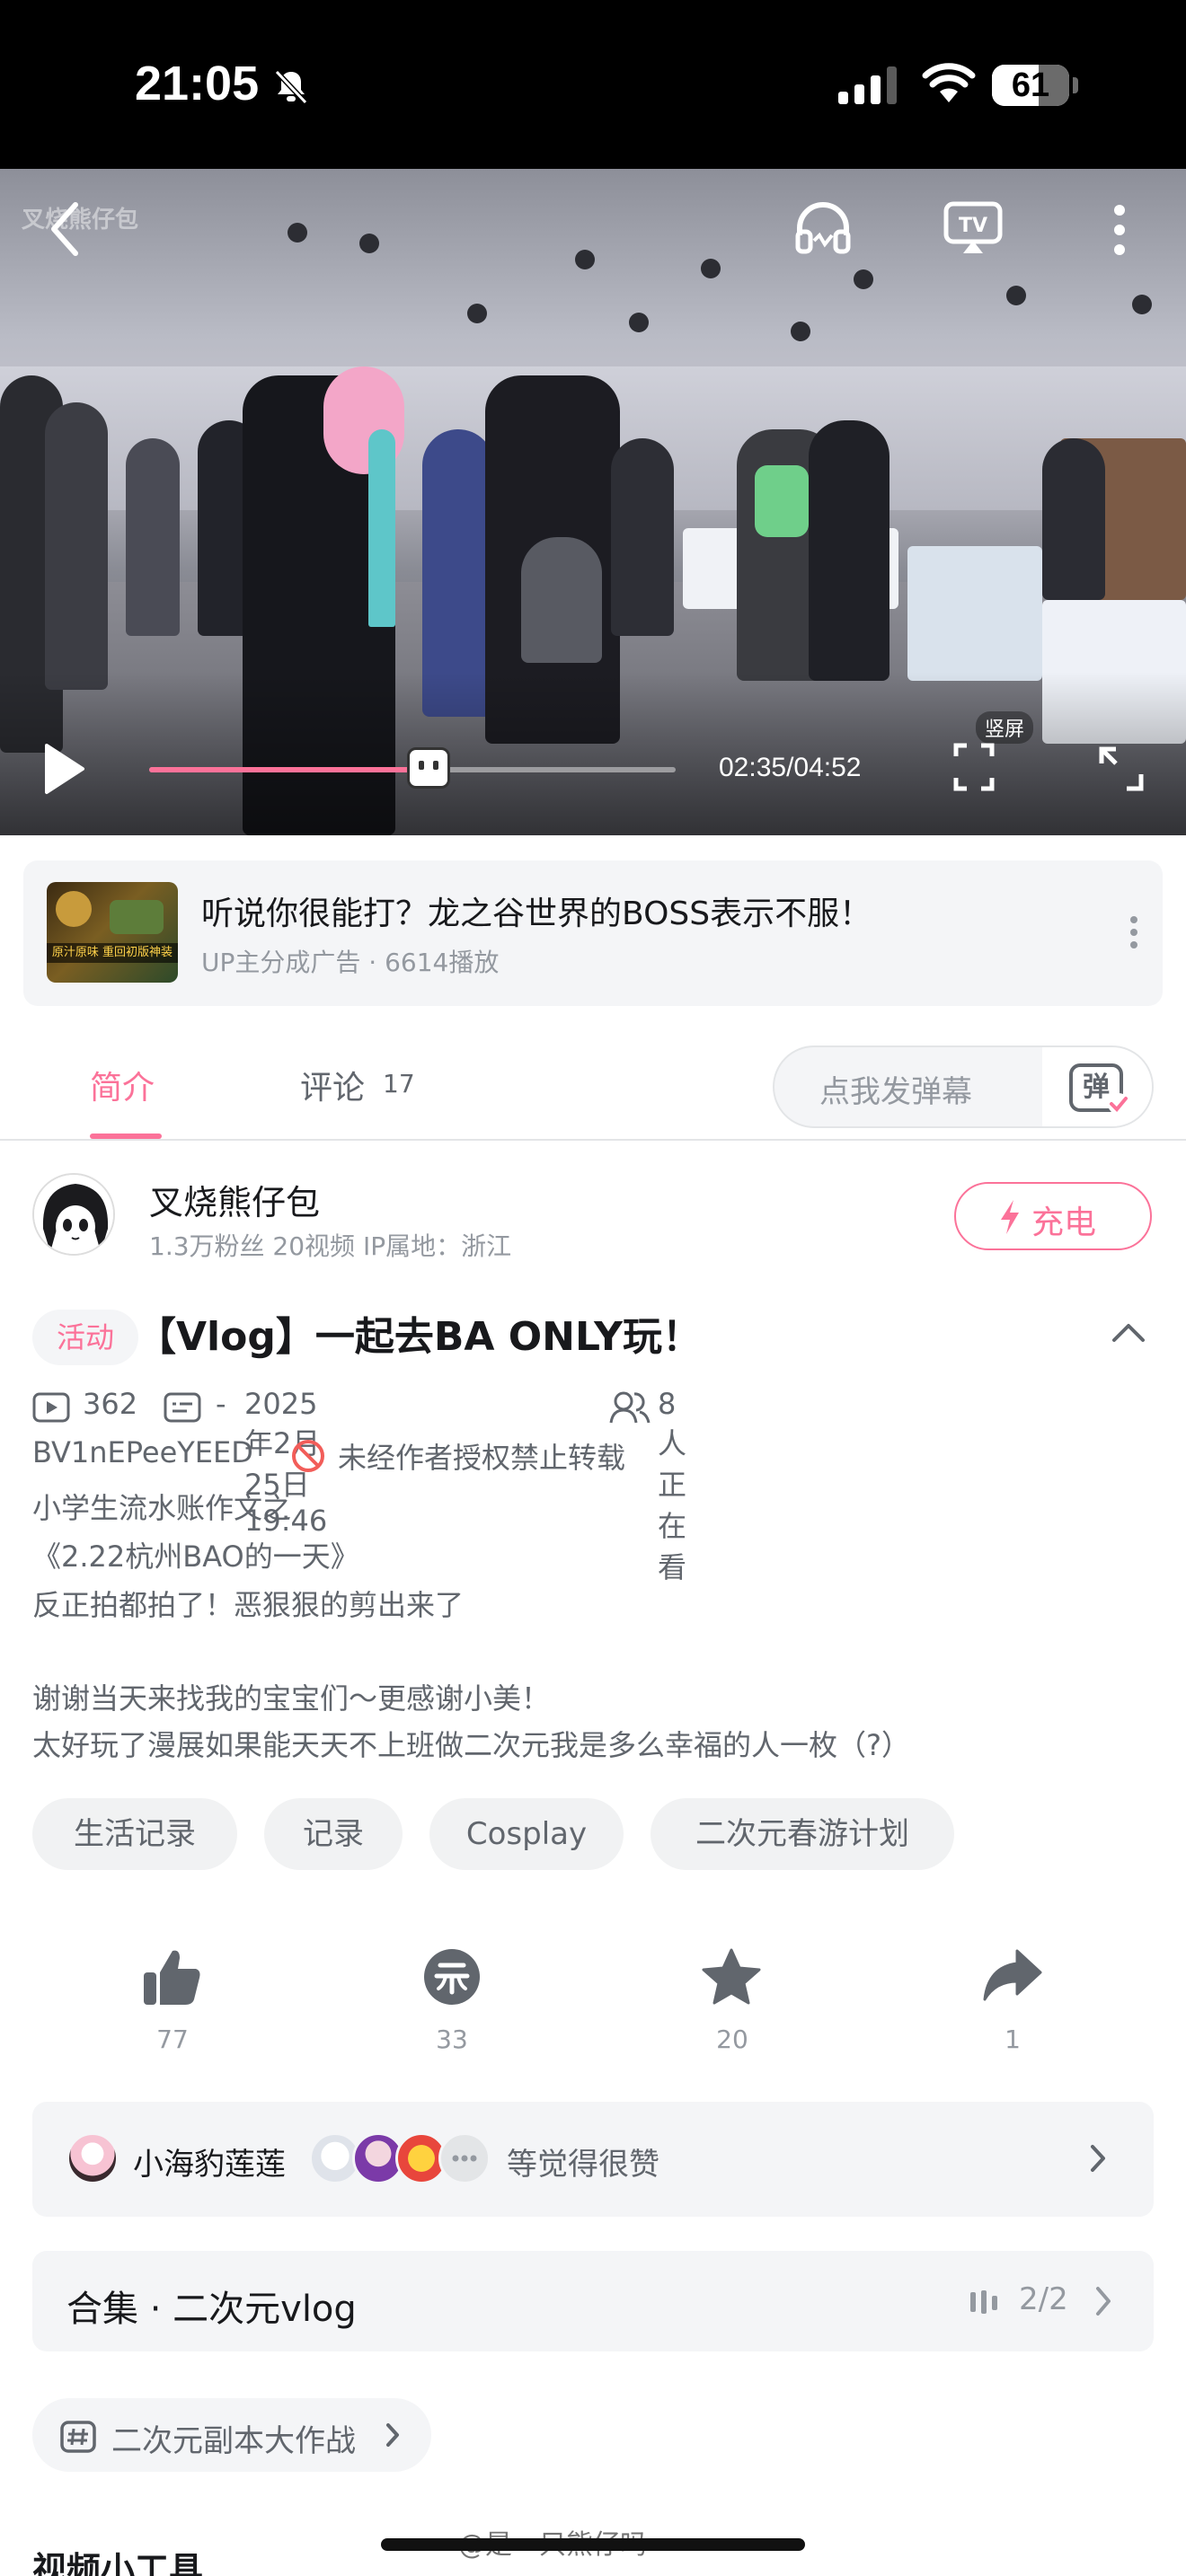  What do you see at coordinates (234, 2441) in the screenshot?
I see `topic-label: 二次元副本大作战` at bounding box center [234, 2441].